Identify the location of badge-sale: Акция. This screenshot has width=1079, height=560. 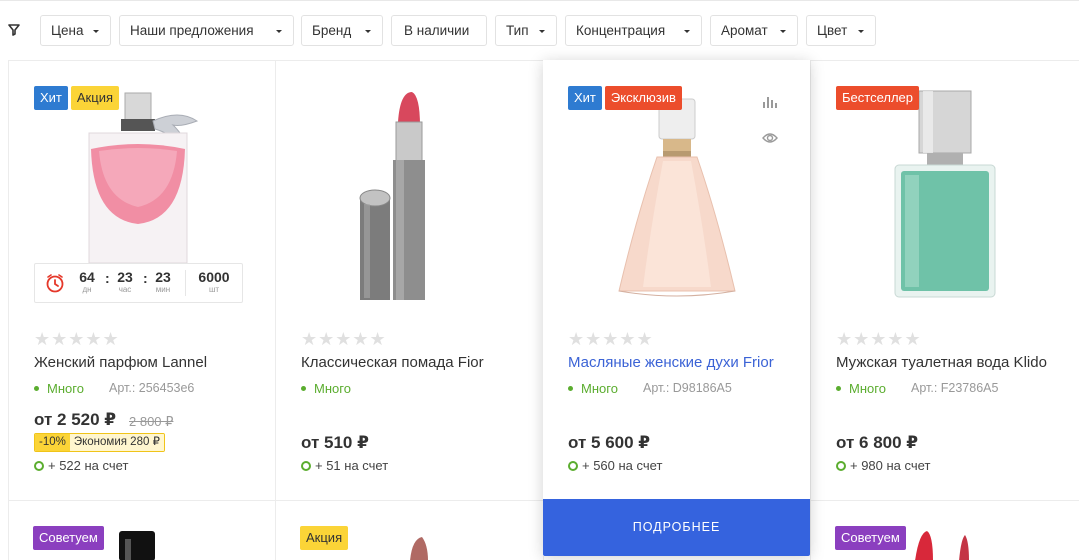
(94, 98).